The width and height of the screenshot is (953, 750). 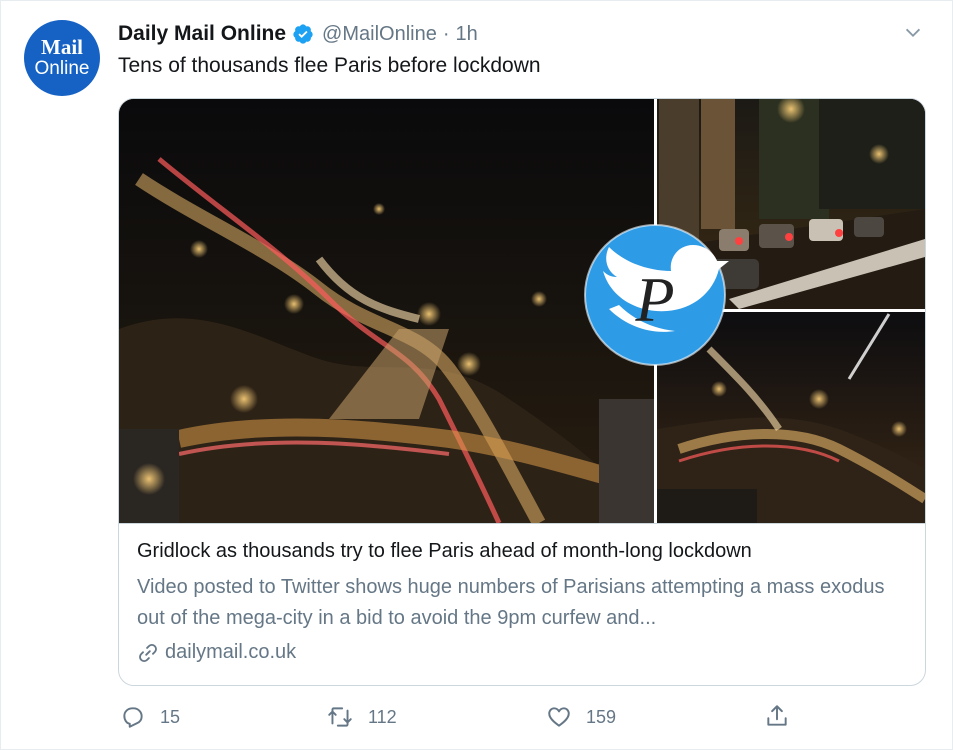 I want to click on reply-count: 15, so click(x=170, y=716).